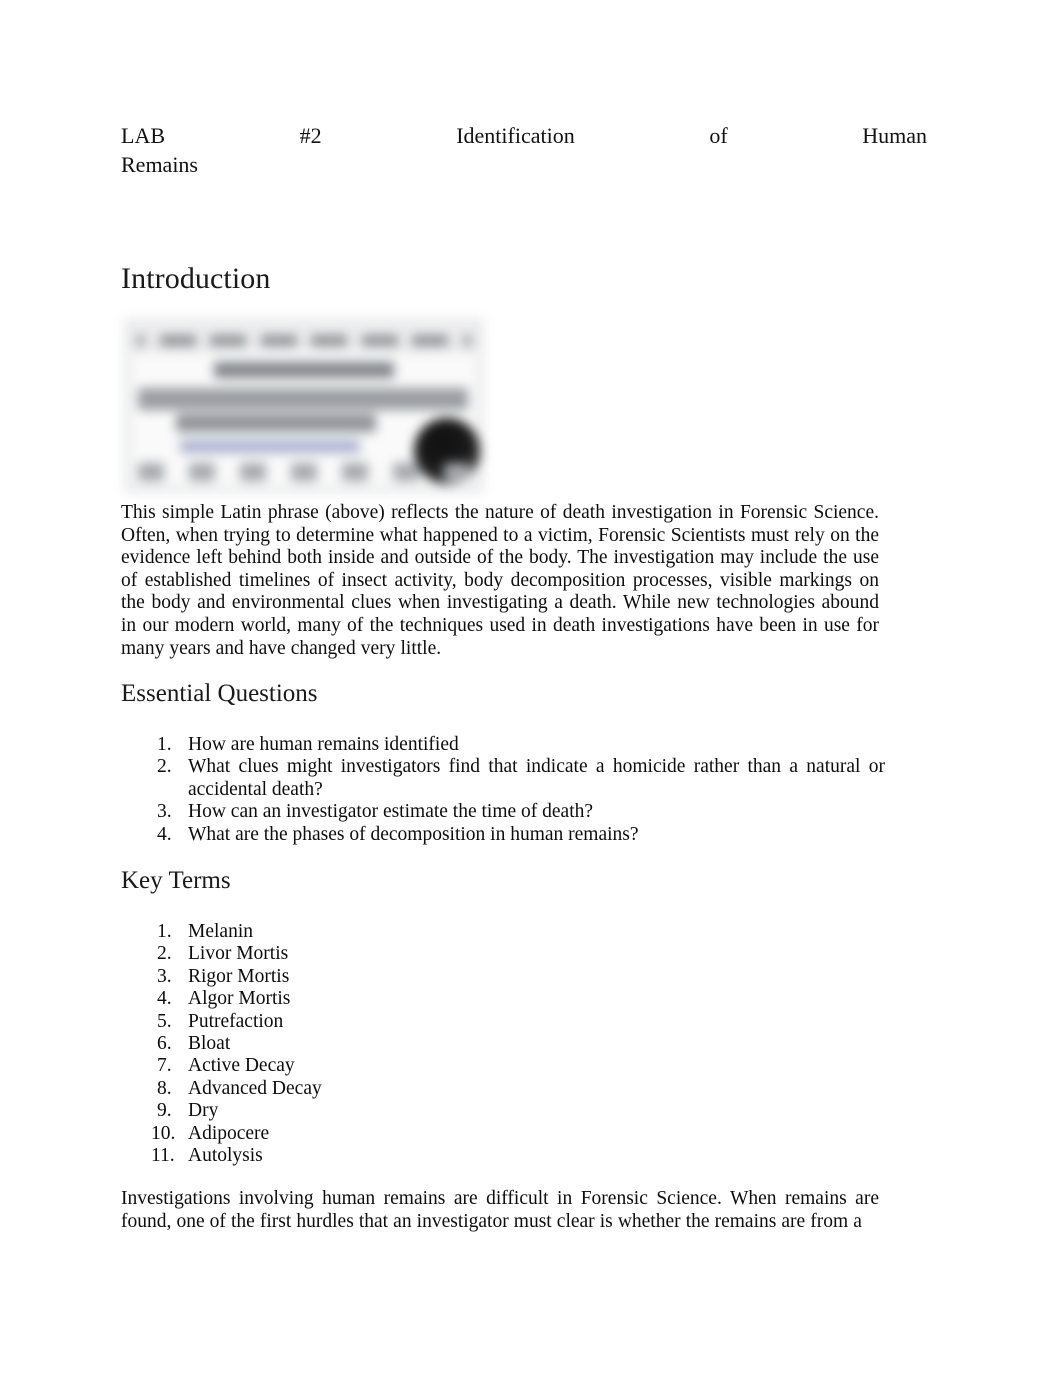  What do you see at coordinates (176, 880) in the screenshot?
I see `heading-key-terms: Key Terms` at bounding box center [176, 880].